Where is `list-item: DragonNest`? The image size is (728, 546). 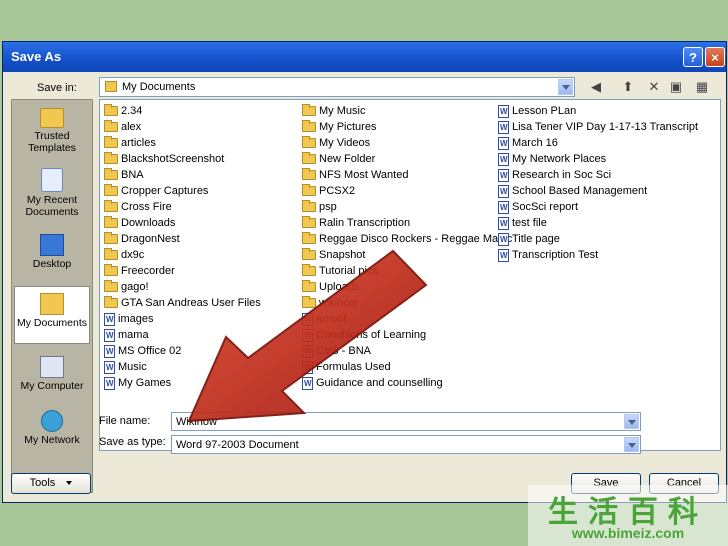 list-item: DragonNest is located at coordinates (142, 239).